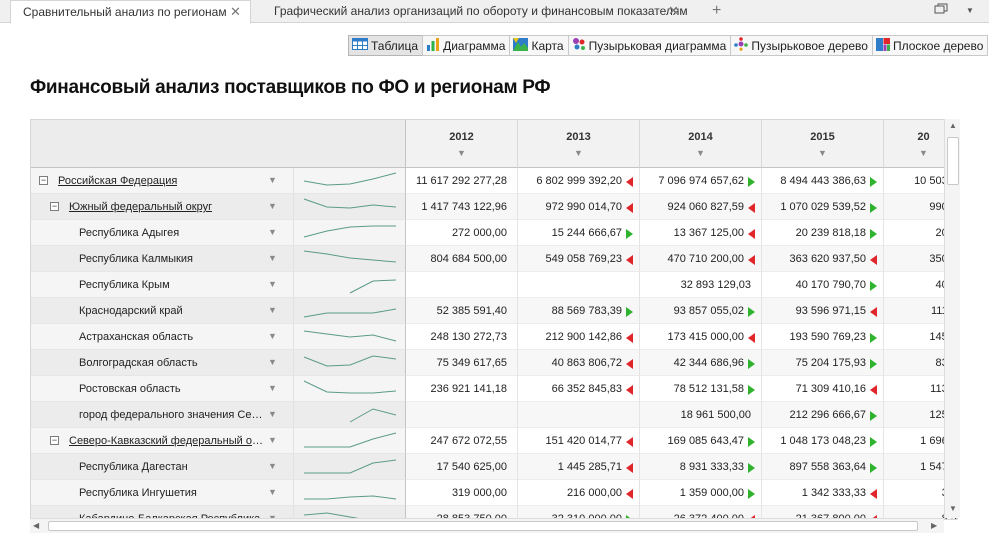 Image resolution: width=989 pixels, height=556 pixels. Describe the element at coordinates (462, 441) in the screenshot. I see `value-cell: 247 672 072,55` at that location.